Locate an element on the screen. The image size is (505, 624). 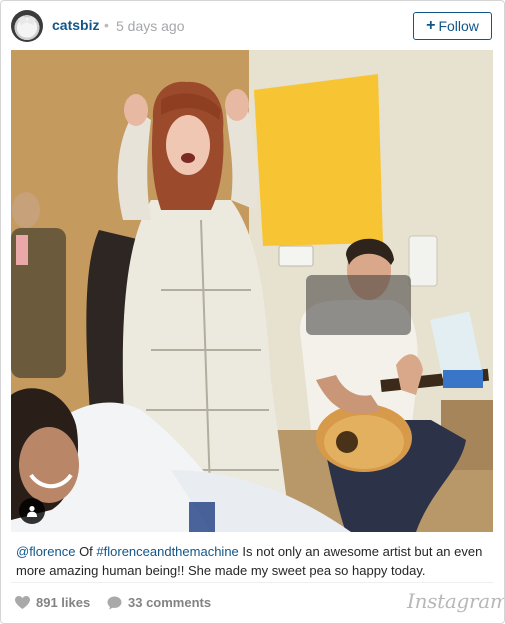
person-icon is located at coordinates (32, 511).